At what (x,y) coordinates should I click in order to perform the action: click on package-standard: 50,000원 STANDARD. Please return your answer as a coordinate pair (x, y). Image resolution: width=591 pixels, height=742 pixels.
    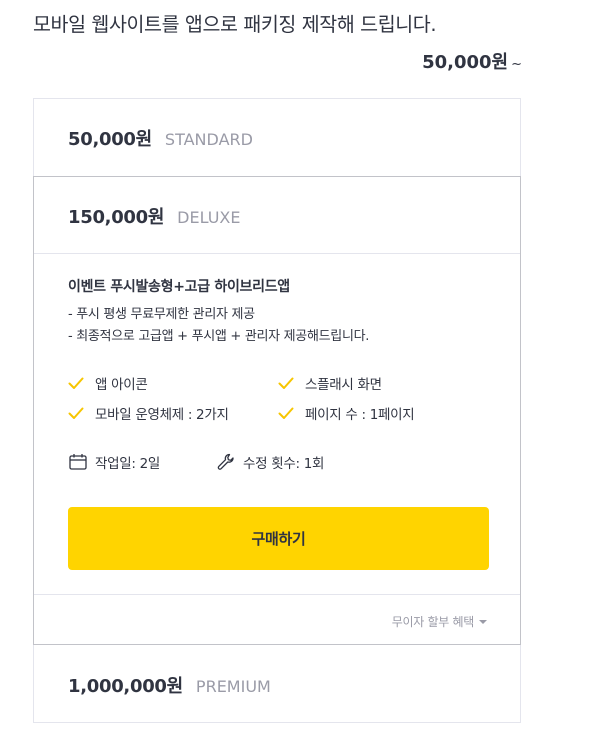
    Looking at the image, I should click on (277, 137).